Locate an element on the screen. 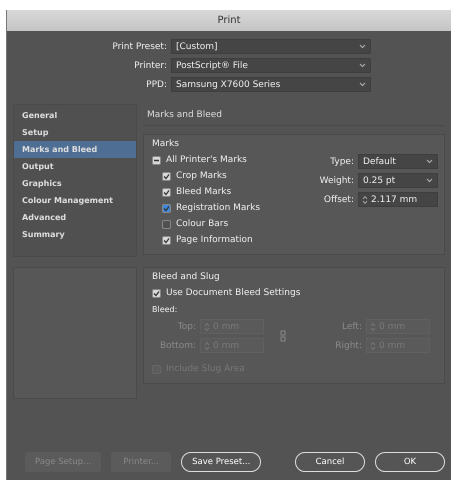 This screenshot has width=451, height=480. field-label: Print Preset: is located at coordinates (139, 47).